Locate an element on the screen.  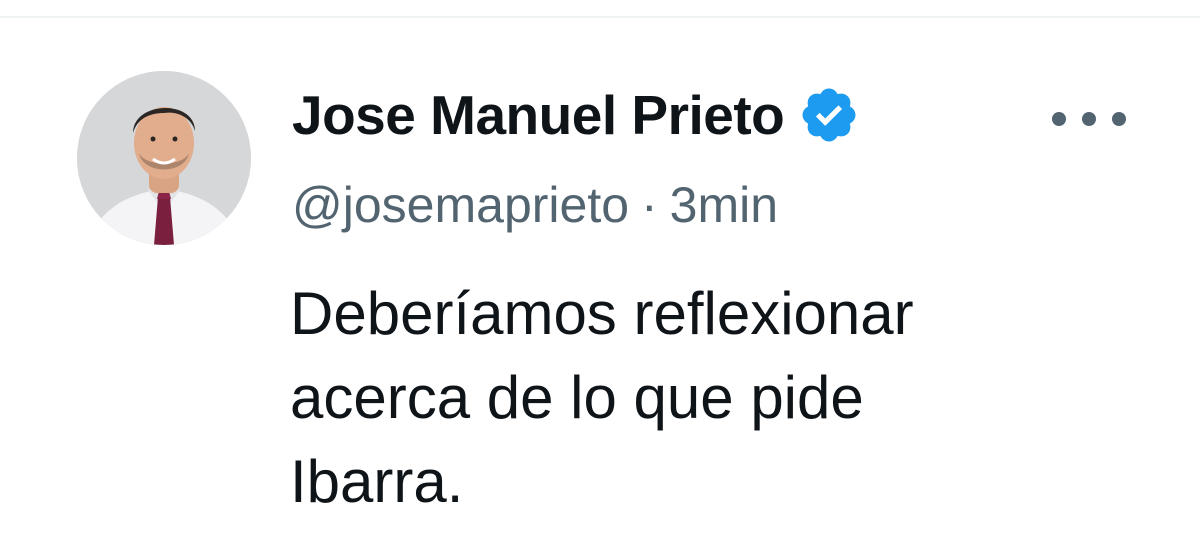
more-options-icon is located at coordinates (1089, 119).